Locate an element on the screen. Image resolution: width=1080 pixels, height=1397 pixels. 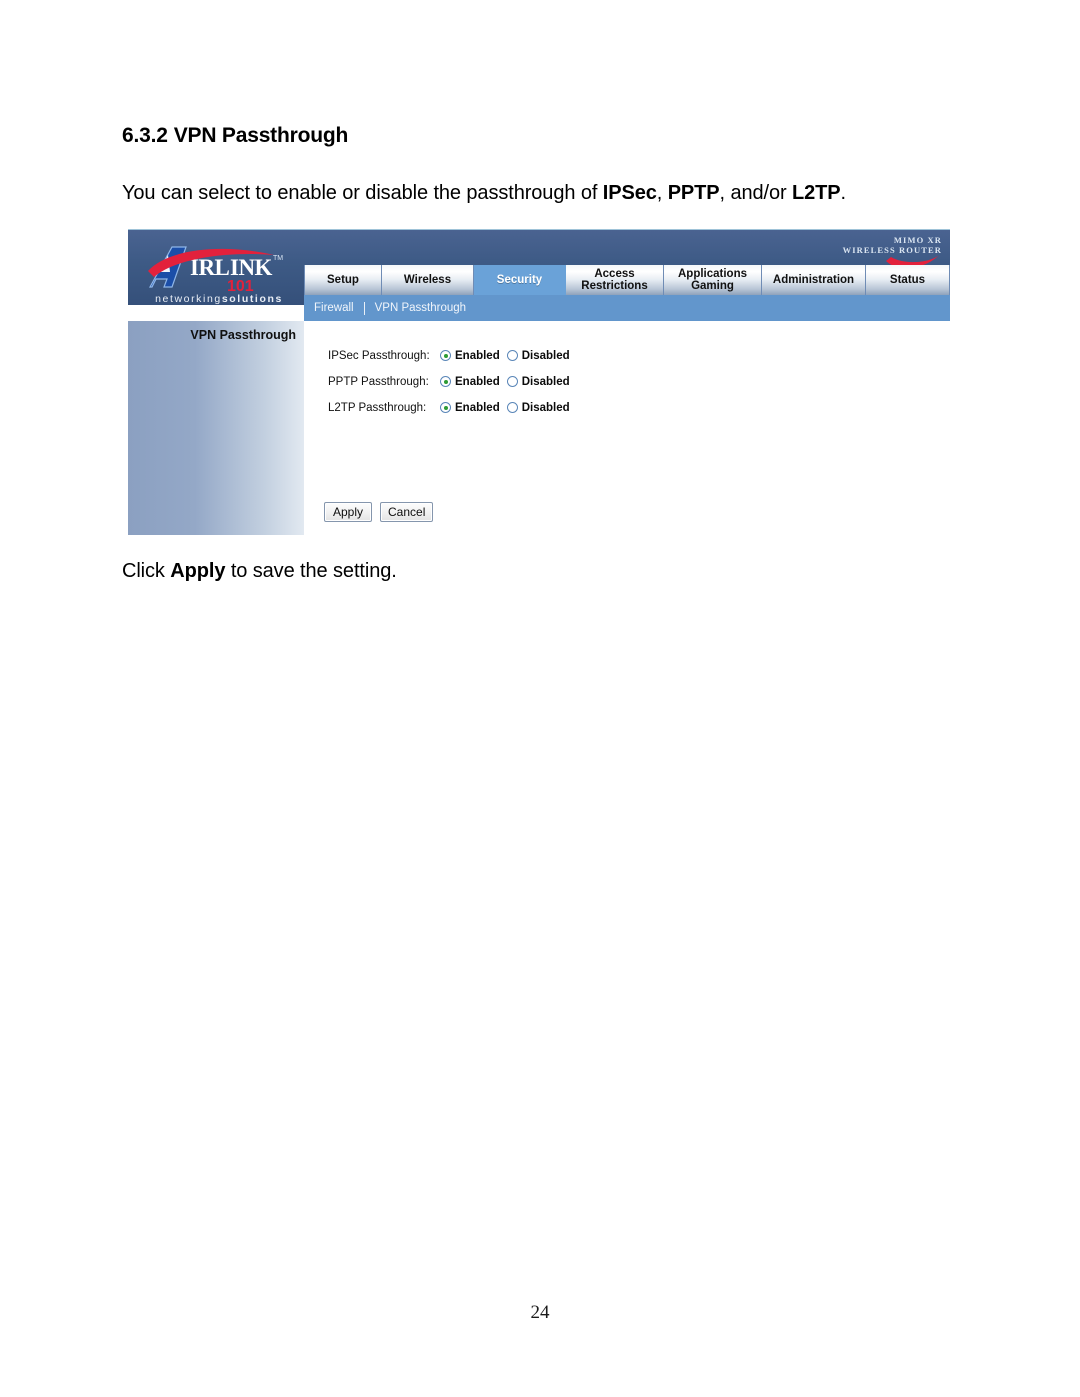
tab-administration: Administration is located at coordinates (814, 280).